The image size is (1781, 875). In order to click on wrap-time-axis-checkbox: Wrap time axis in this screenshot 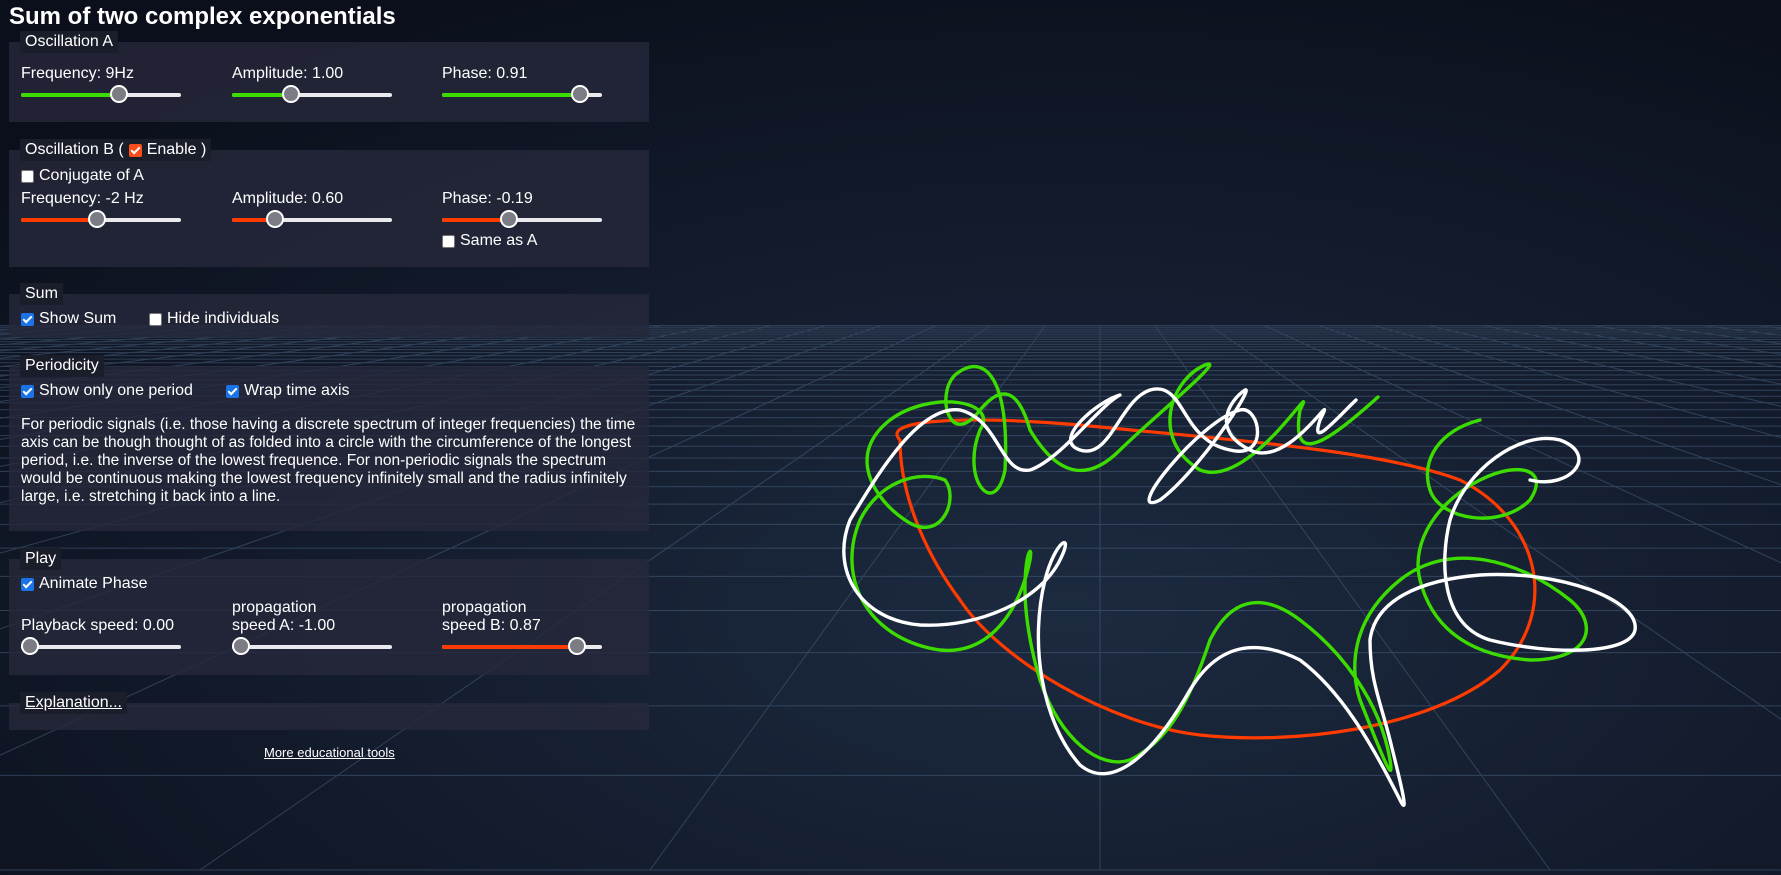, I will do `click(288, 391)`.